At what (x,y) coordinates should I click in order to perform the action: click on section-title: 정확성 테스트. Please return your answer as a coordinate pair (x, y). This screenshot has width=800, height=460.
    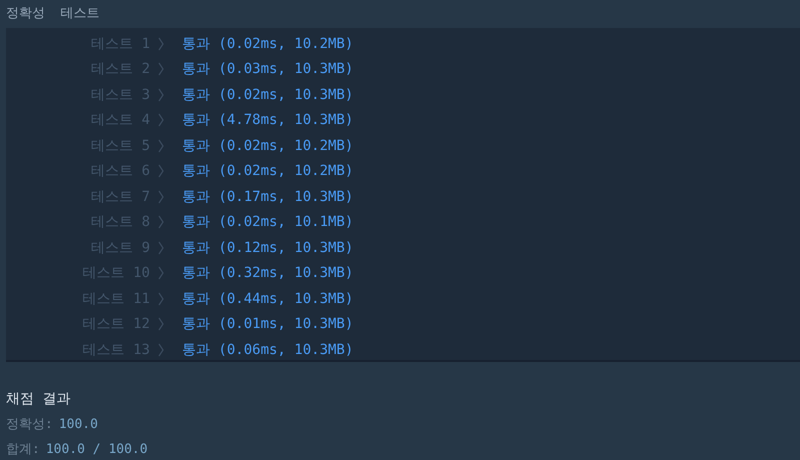
    Looking at the image, I should click on (53, 14).